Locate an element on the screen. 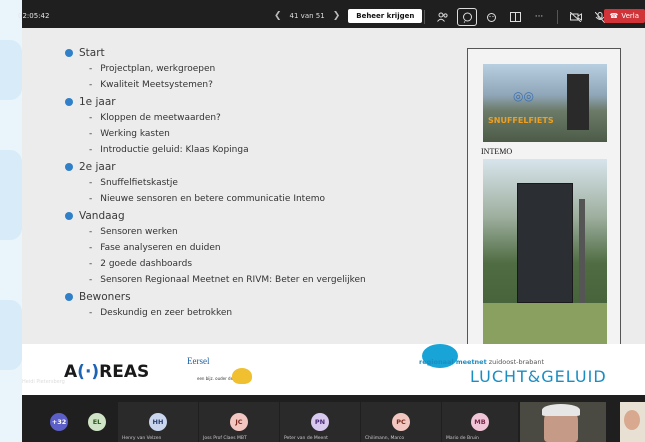 The height and width of the screenshot is (442, 645). avatar: HH is located at coordinates (158, 422).